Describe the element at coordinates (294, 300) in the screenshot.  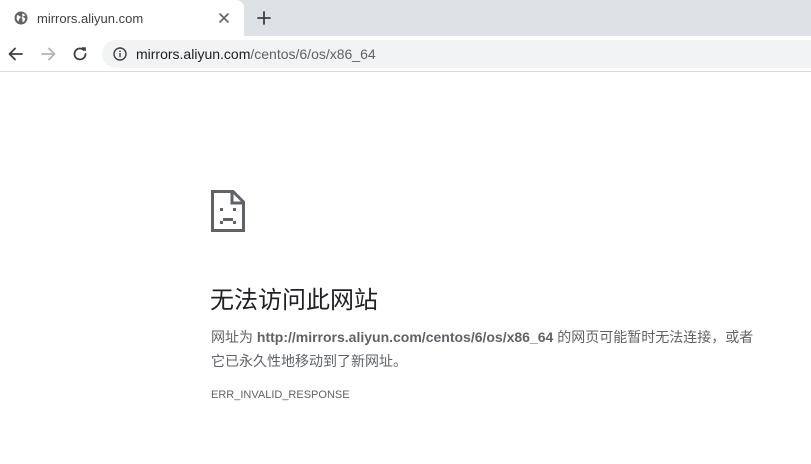
I see `error-heading: 无法访问此网站` at that location.